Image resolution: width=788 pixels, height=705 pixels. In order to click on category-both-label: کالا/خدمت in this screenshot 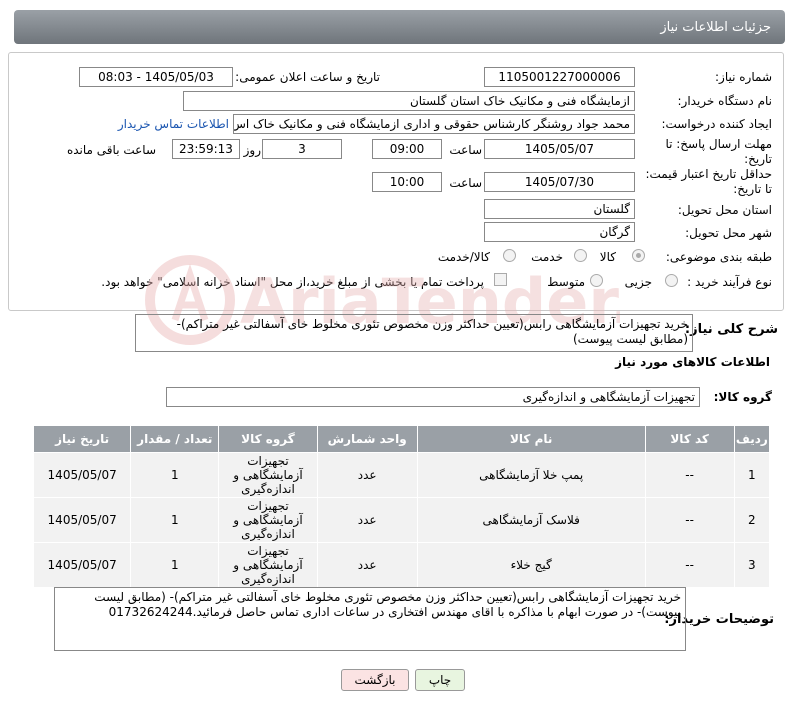, I will do `click(463, 257)`.